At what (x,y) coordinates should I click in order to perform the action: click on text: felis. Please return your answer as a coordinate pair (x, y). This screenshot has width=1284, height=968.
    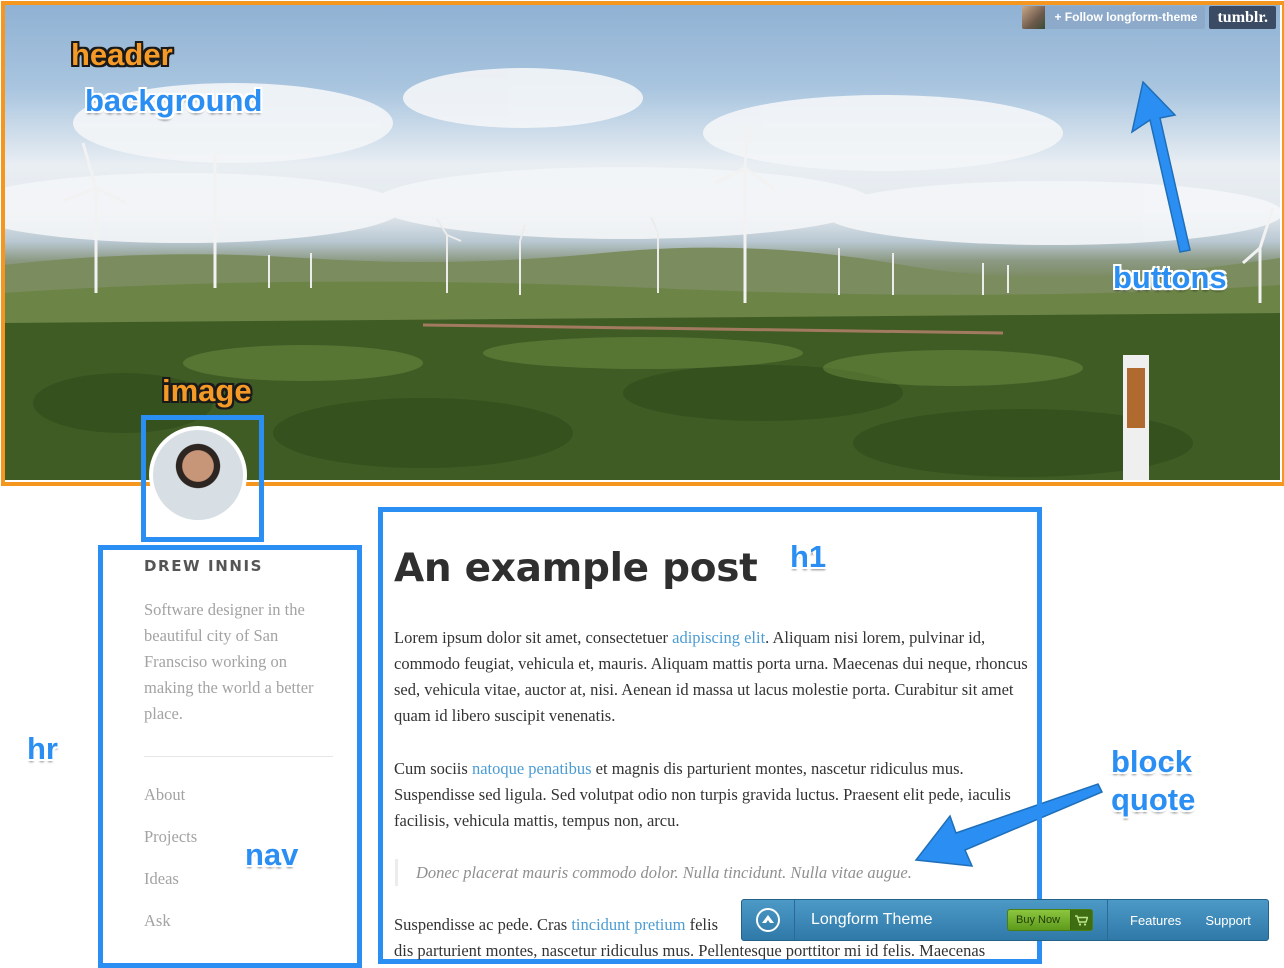
    Looking at the image, I should click on (701, 924).